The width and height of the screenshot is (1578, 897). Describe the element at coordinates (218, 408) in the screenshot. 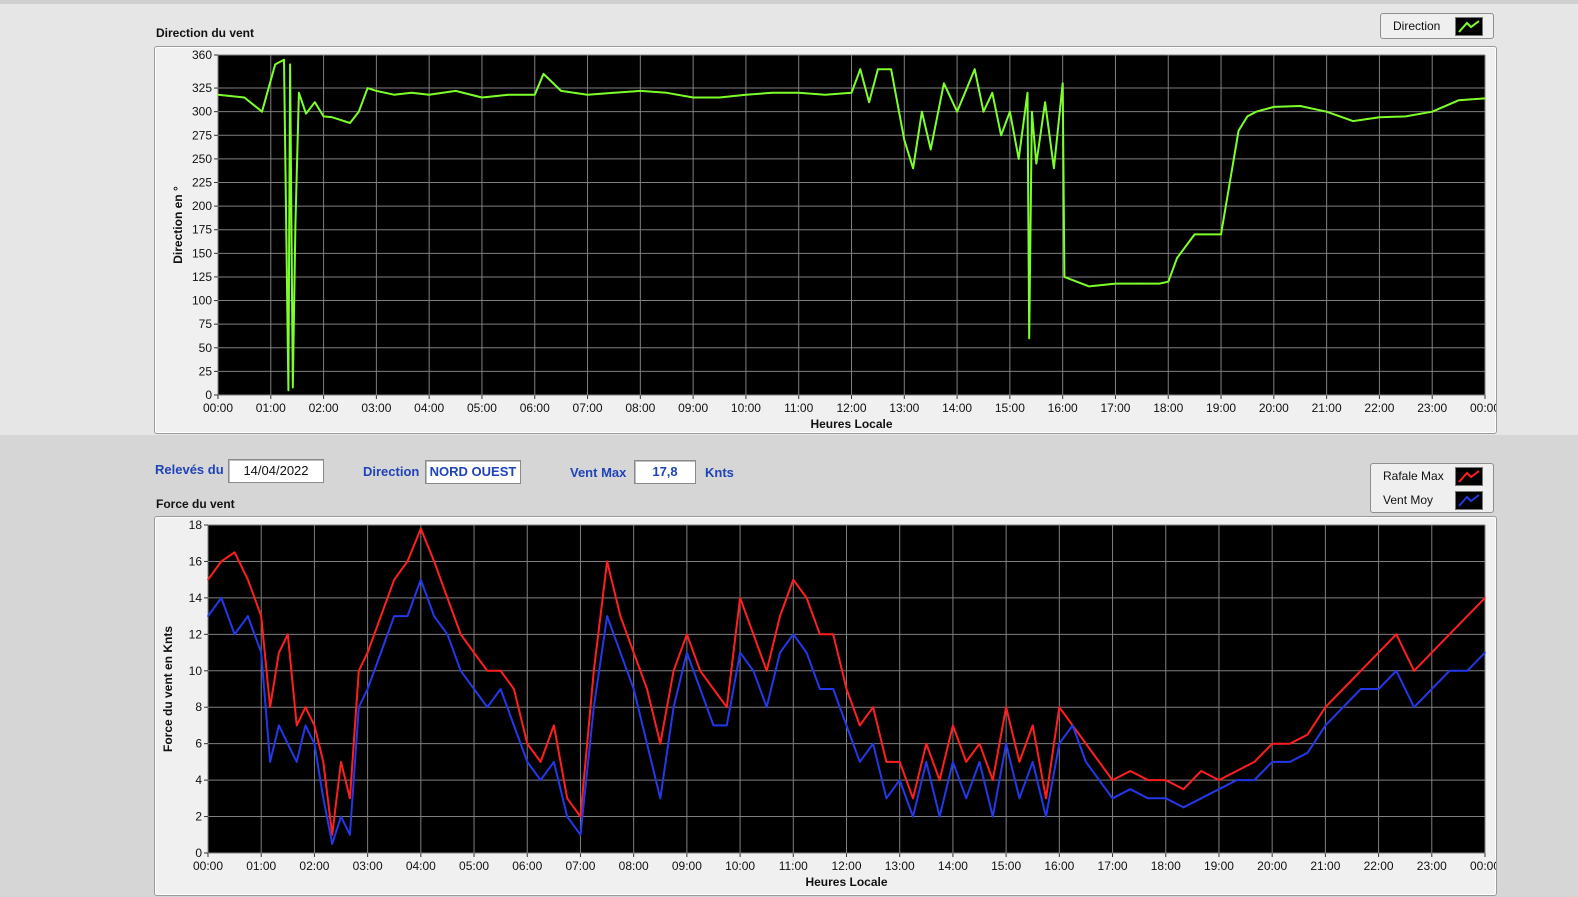

I see `x-tick-label: 00:00` at that location.